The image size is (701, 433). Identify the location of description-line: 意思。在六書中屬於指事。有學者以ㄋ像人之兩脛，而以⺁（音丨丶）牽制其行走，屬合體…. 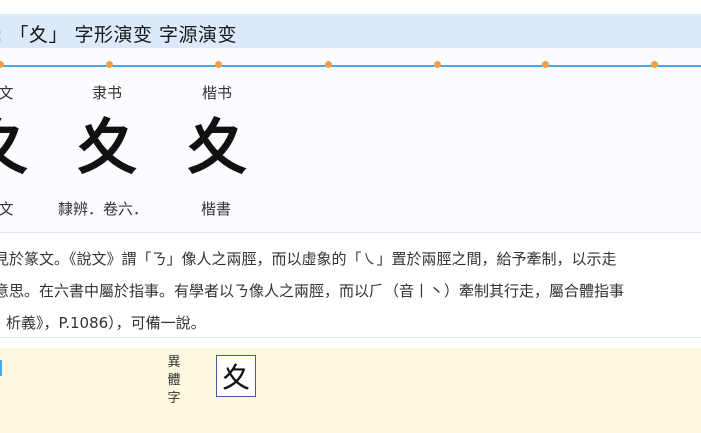
(312, 291).